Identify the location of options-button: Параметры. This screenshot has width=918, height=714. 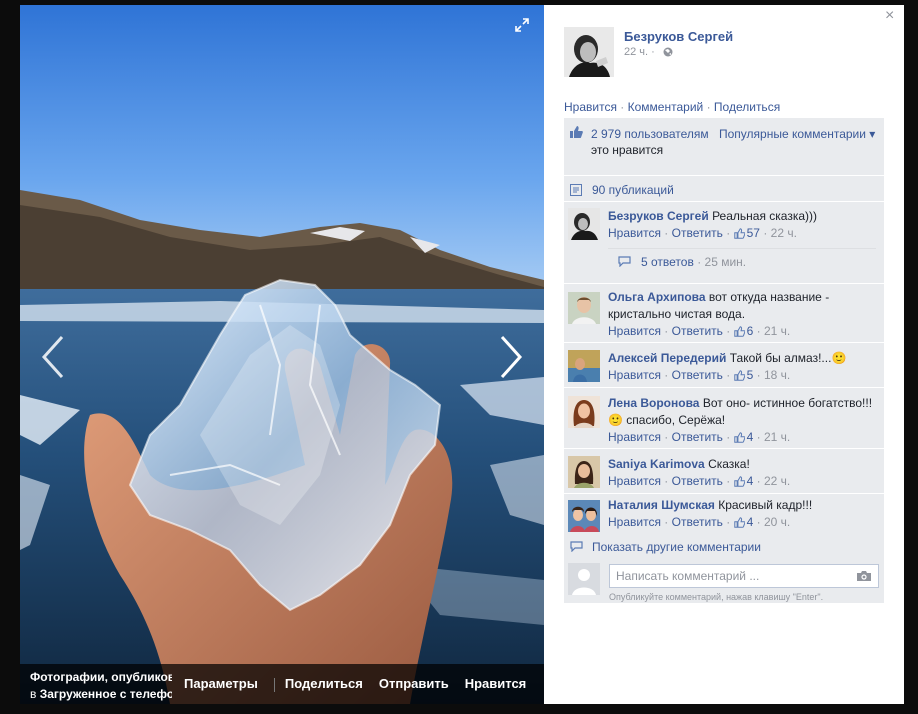
(221, 683).